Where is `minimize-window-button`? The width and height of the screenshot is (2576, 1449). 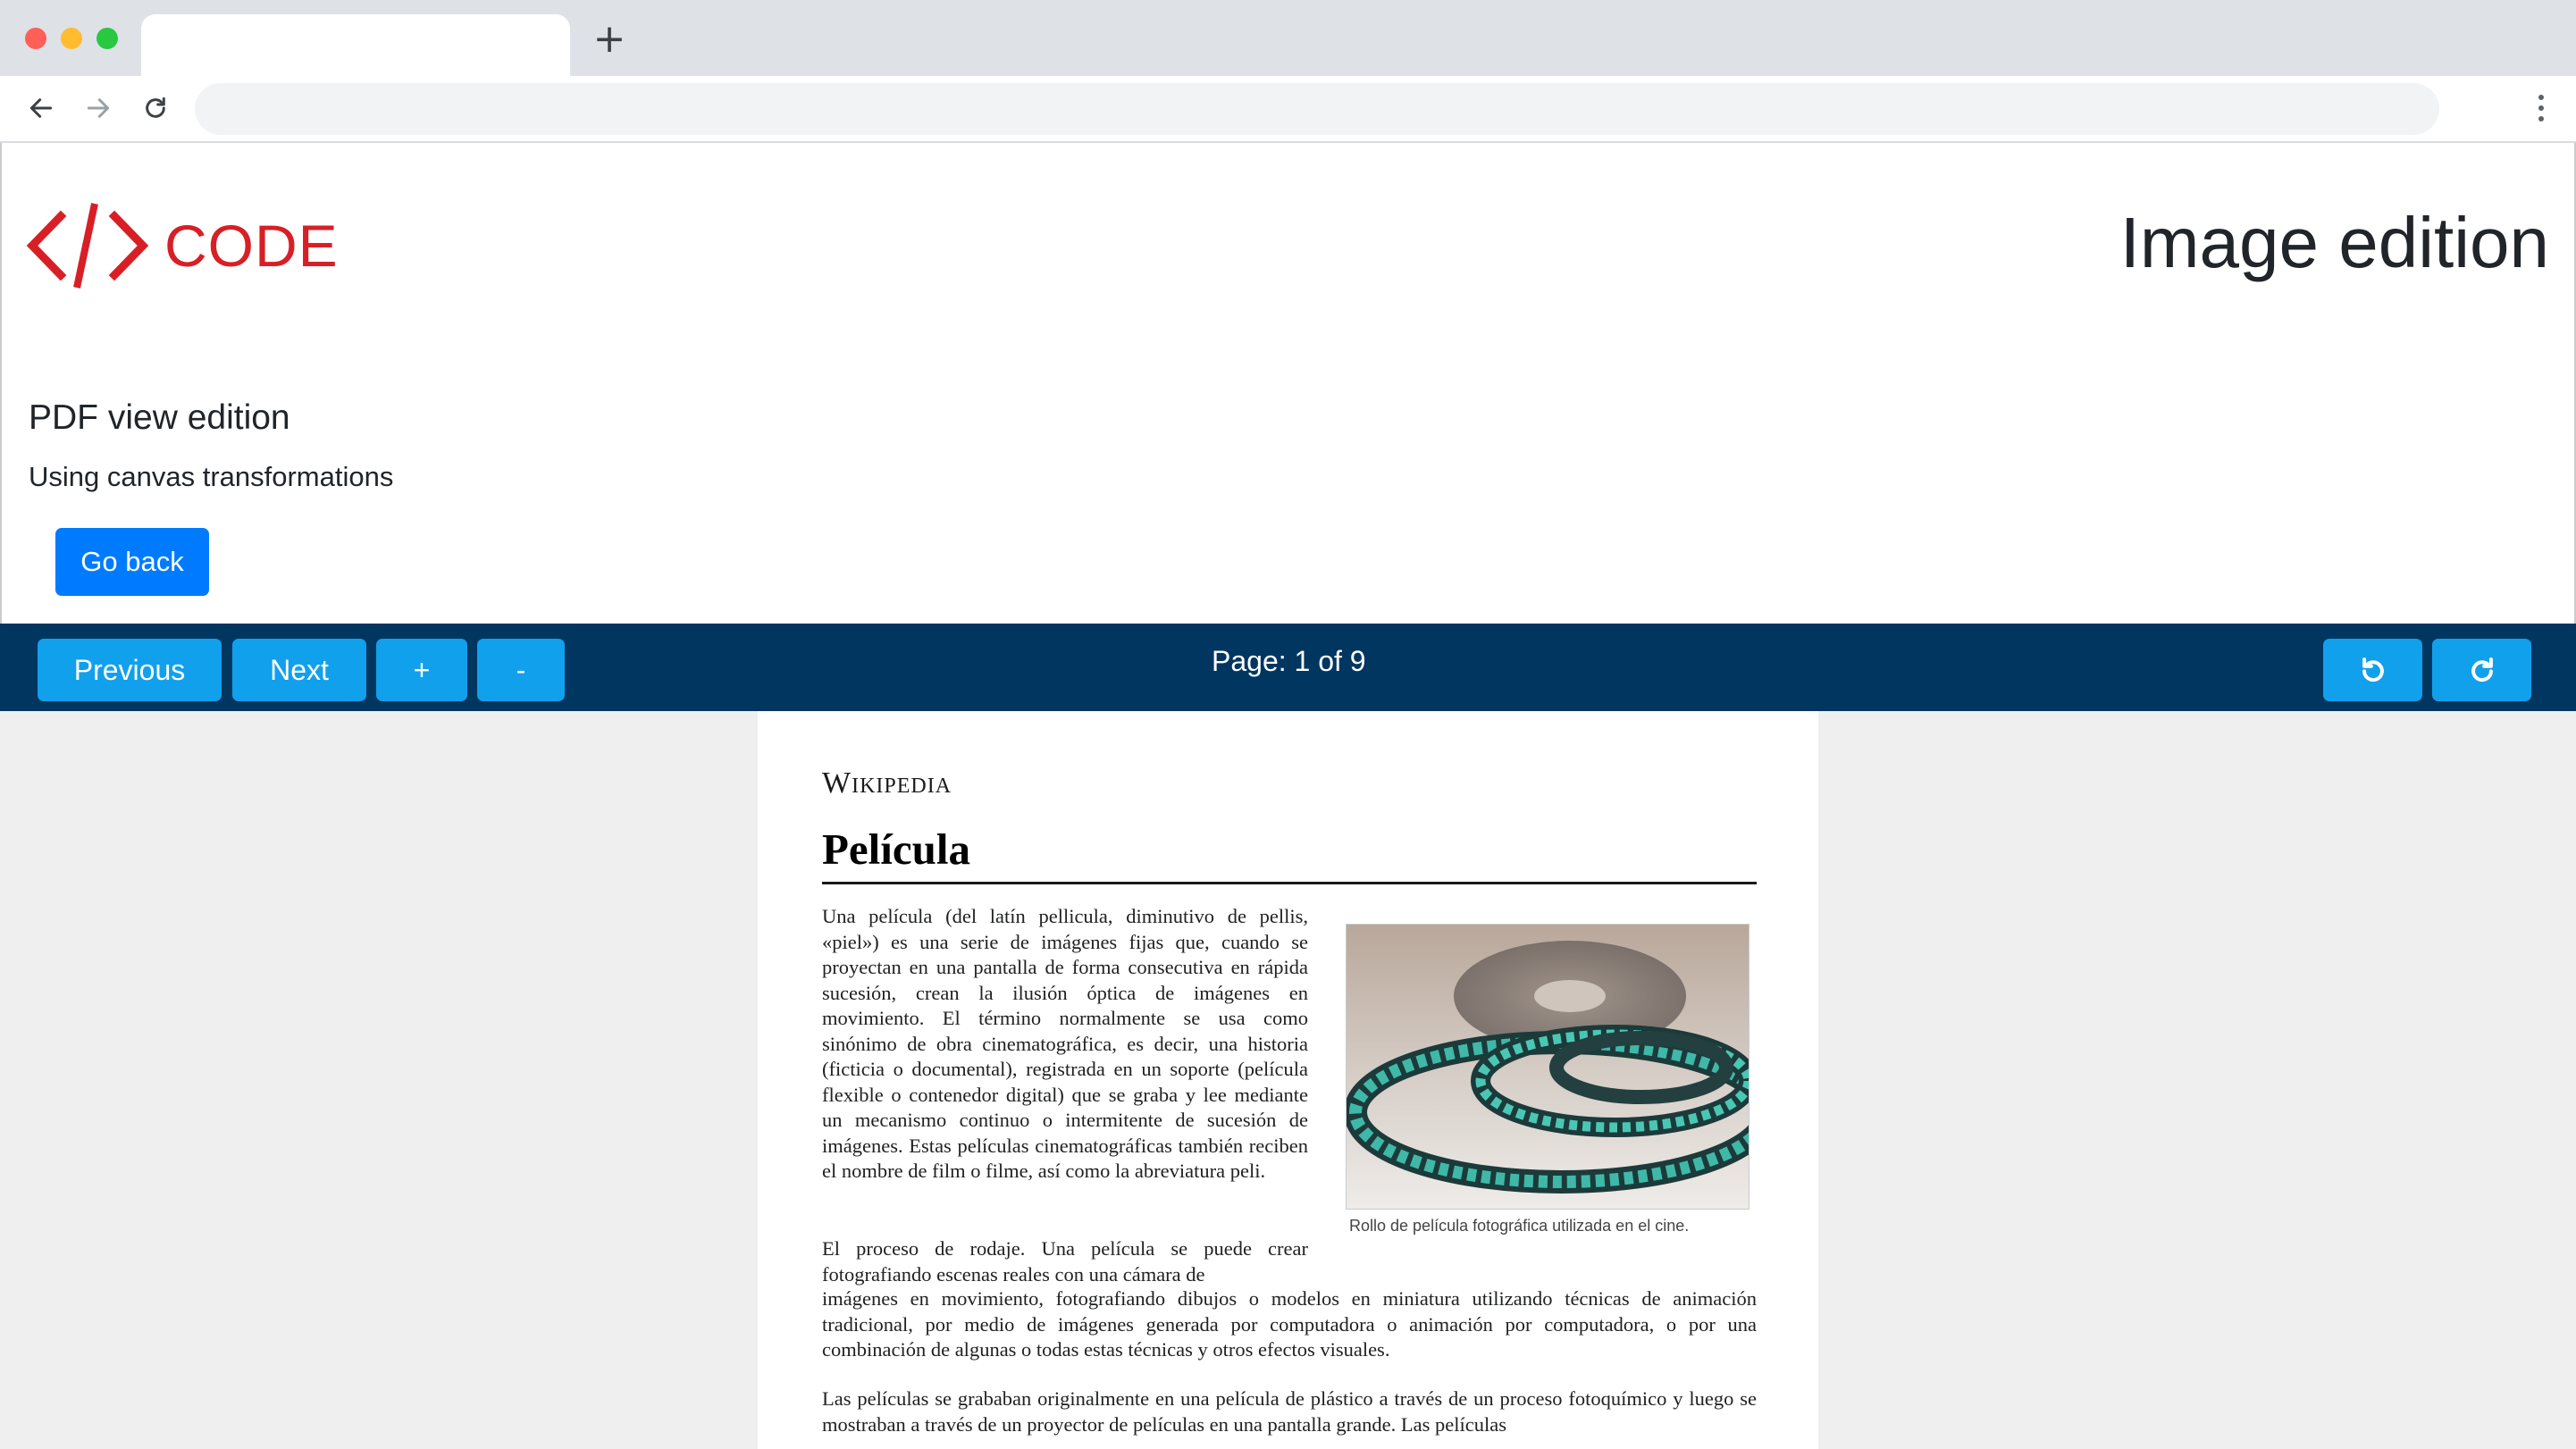
minimize-window-button is located at coordinates (71, 38).